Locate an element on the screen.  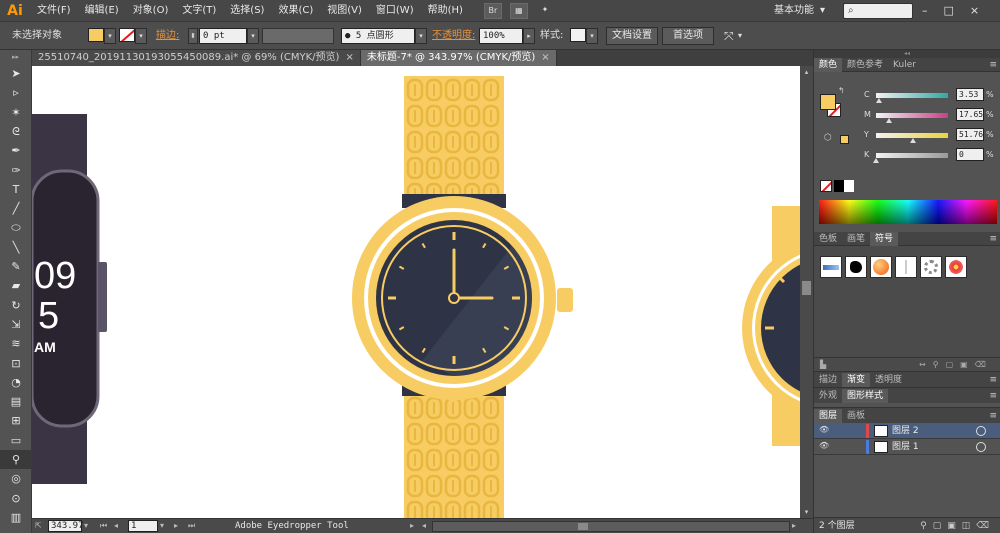
prev-artboard-button: ◂ is located at coordinates (116, 526).